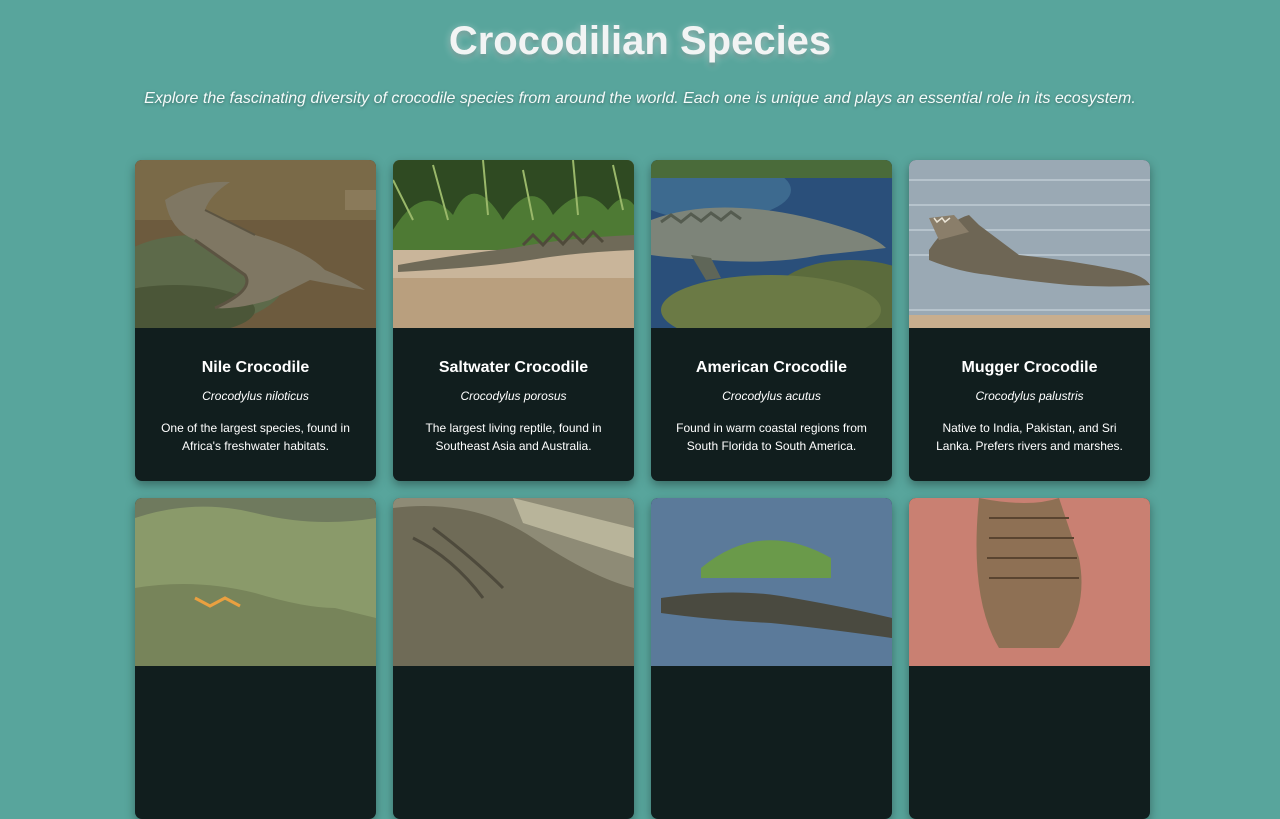 The width and height of the screenshot is (1280, 819). I want to click on species-name: Nile Crocodile, so click(255, 367).